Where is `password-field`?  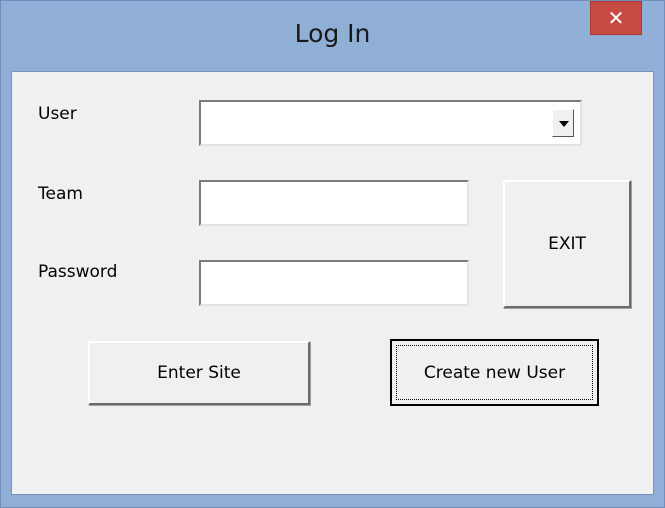
password-field is located at coordinates (334, 283).